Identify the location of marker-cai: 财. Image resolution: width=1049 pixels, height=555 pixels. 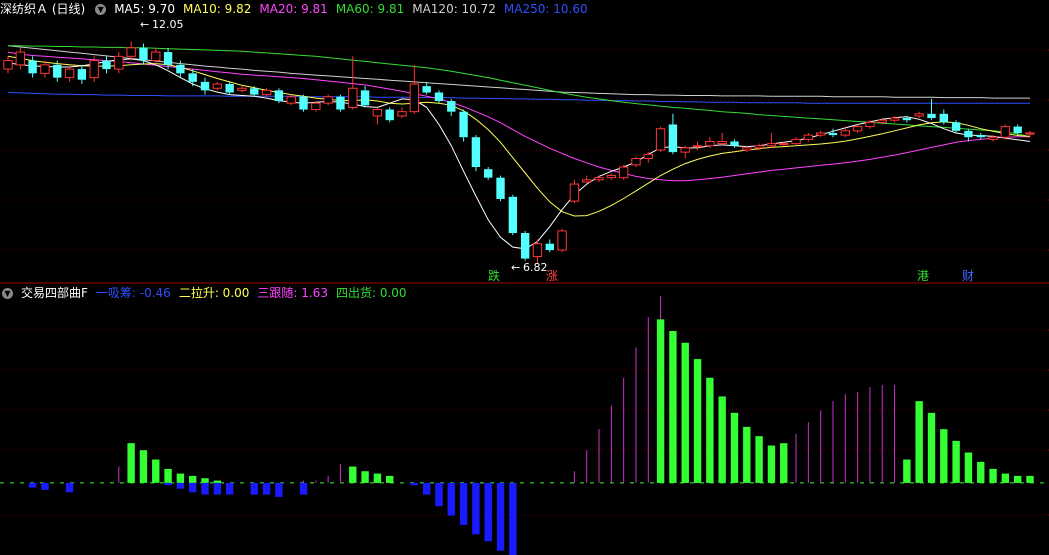
(968, 276).